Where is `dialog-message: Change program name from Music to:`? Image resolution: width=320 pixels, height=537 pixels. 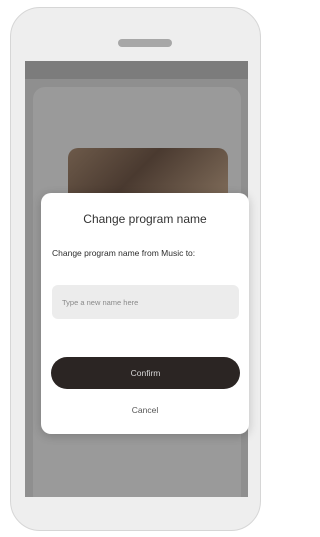 dialog-message: Change program name from Music to: is located at coordinates (124, 253).